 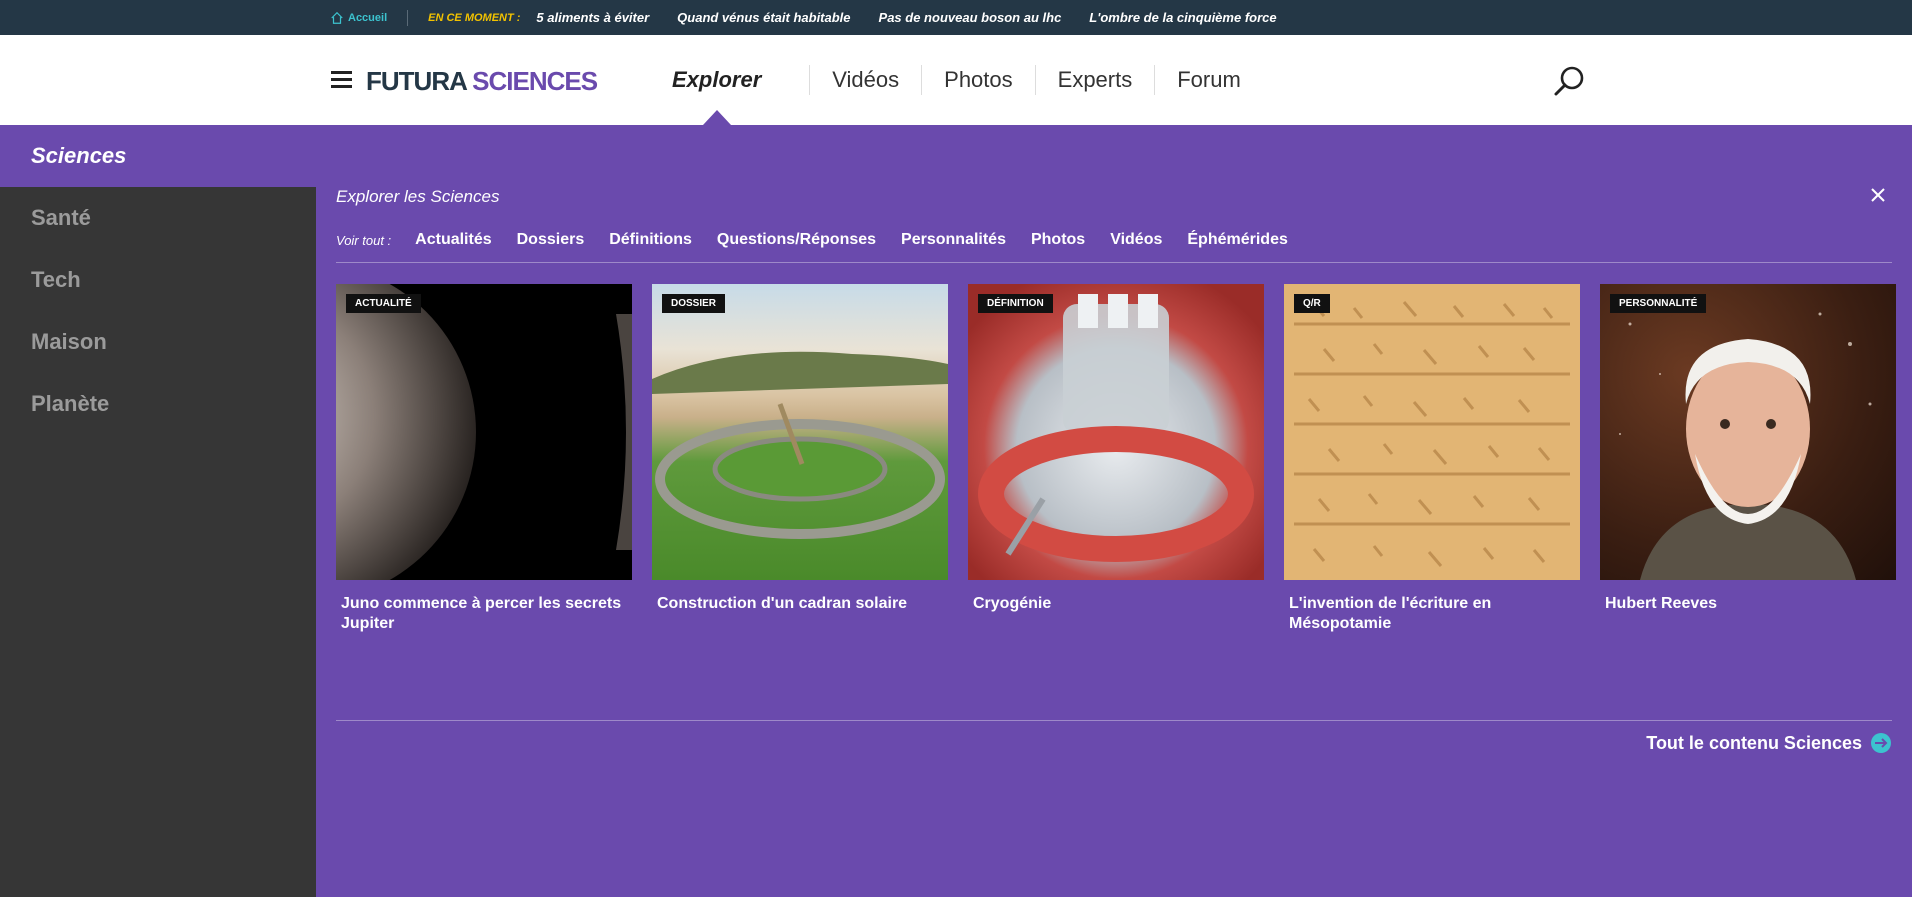 I want to click on card-image-cryogenics: Définition, so click(x=1116, y=432).